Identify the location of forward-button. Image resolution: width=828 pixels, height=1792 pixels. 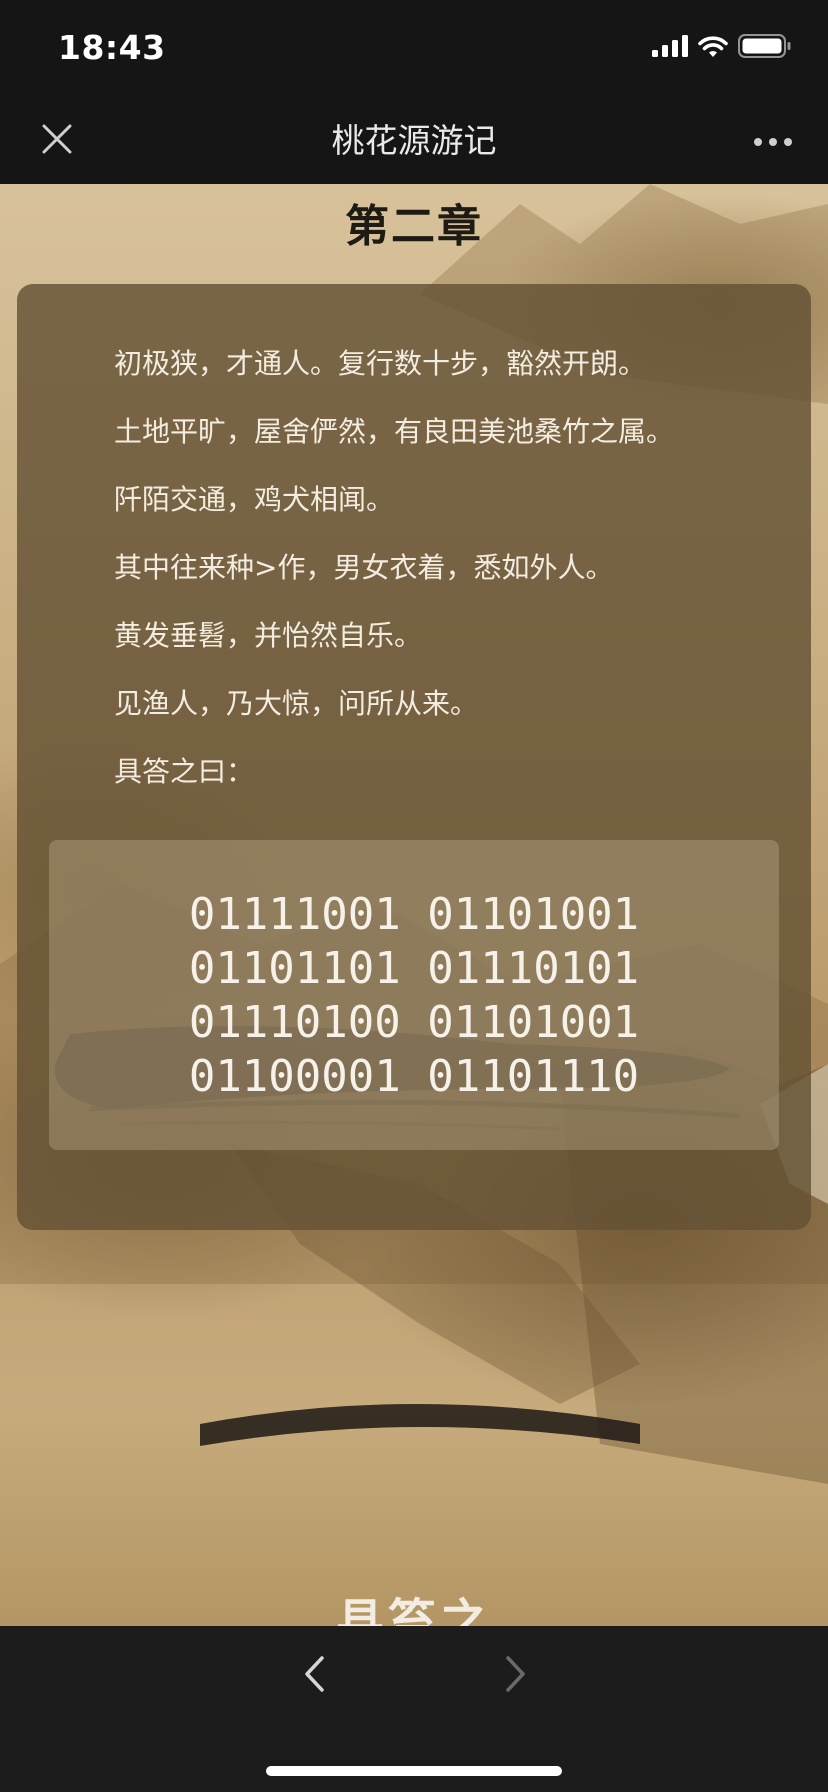
(516, 1676).